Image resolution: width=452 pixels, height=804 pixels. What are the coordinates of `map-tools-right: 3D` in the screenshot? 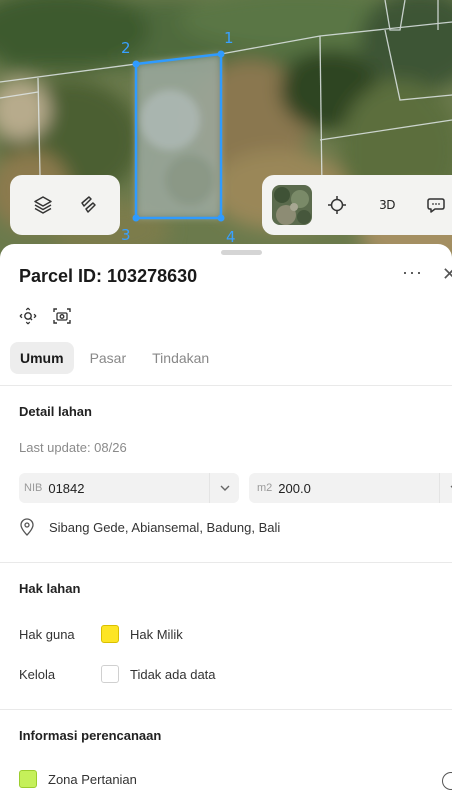 It's located at (357, 205).